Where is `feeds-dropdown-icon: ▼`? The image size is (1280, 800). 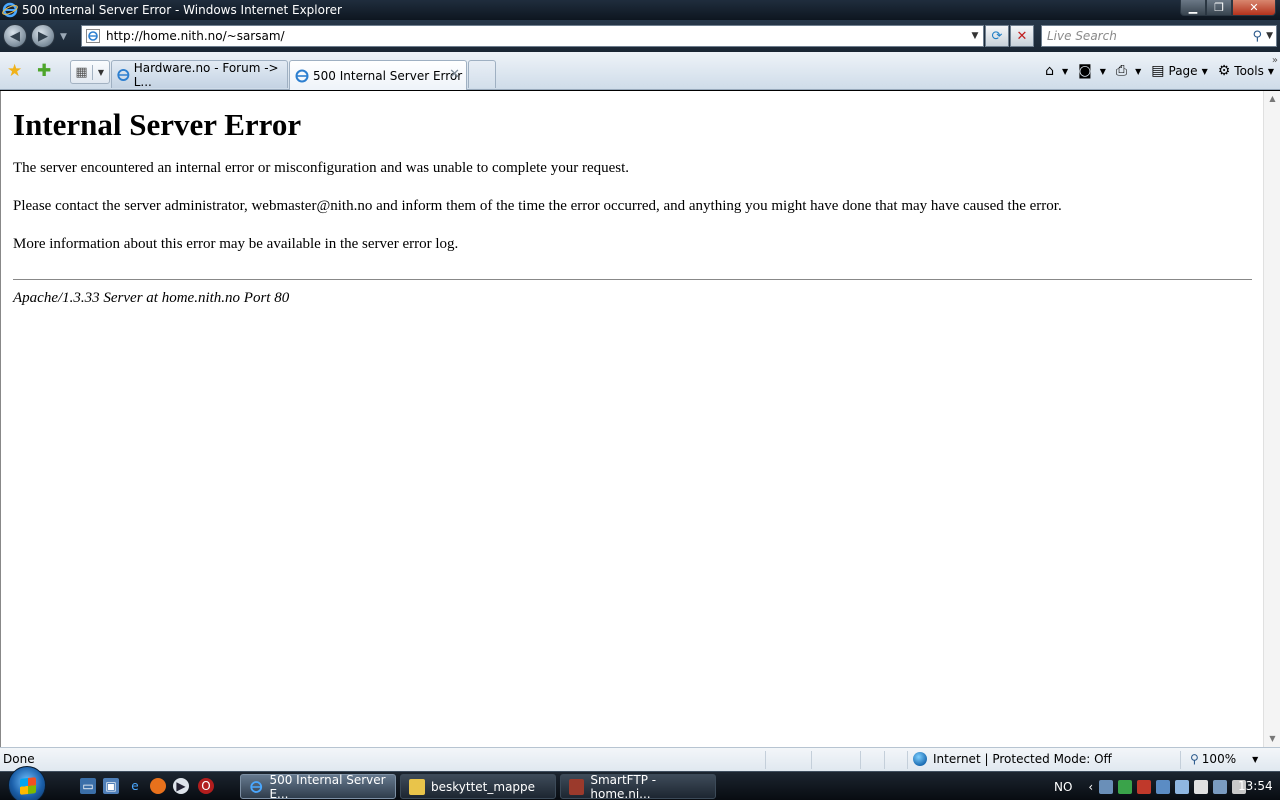 feeds-dropdown-icon: ▼ is located at coordinates (1103, 71).